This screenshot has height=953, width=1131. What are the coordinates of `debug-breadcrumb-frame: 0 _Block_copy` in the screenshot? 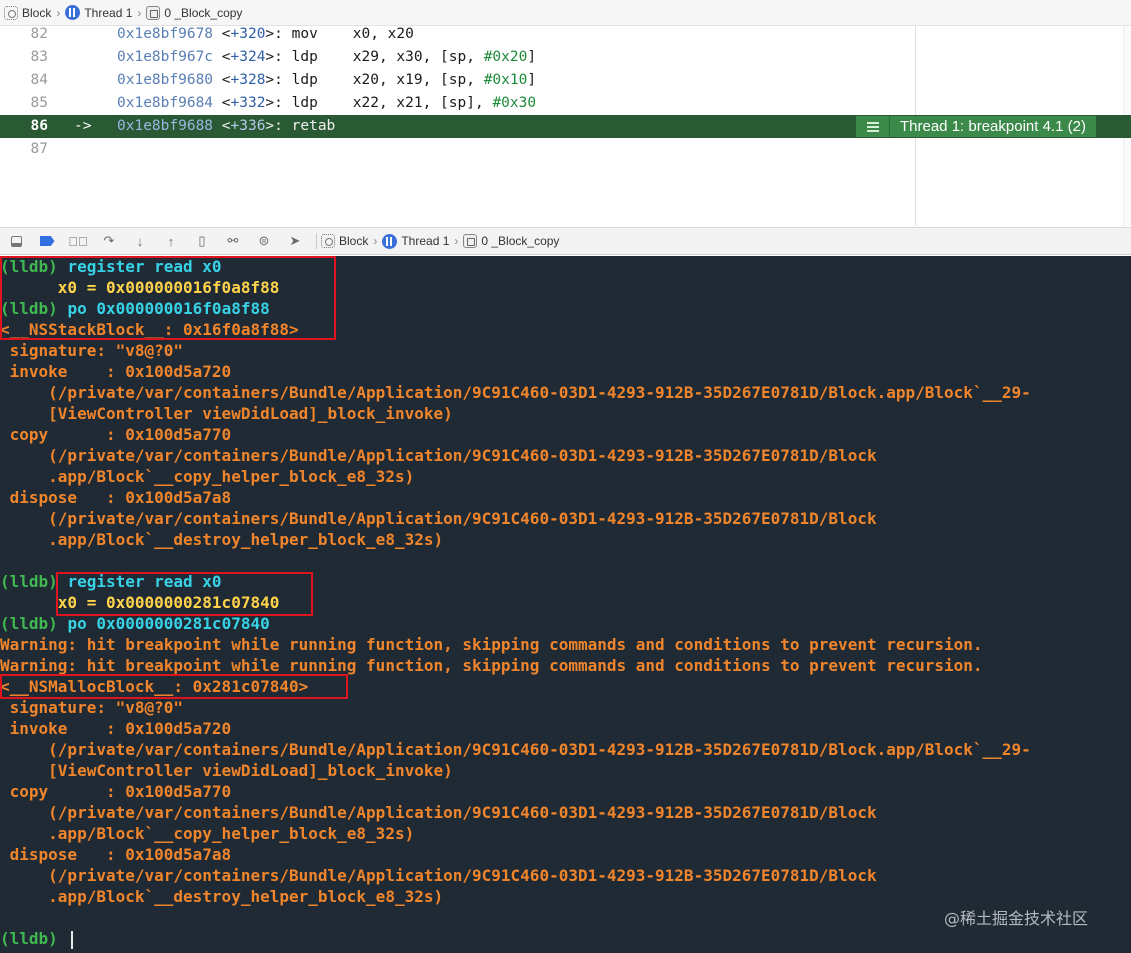 It's located at (511, 241).